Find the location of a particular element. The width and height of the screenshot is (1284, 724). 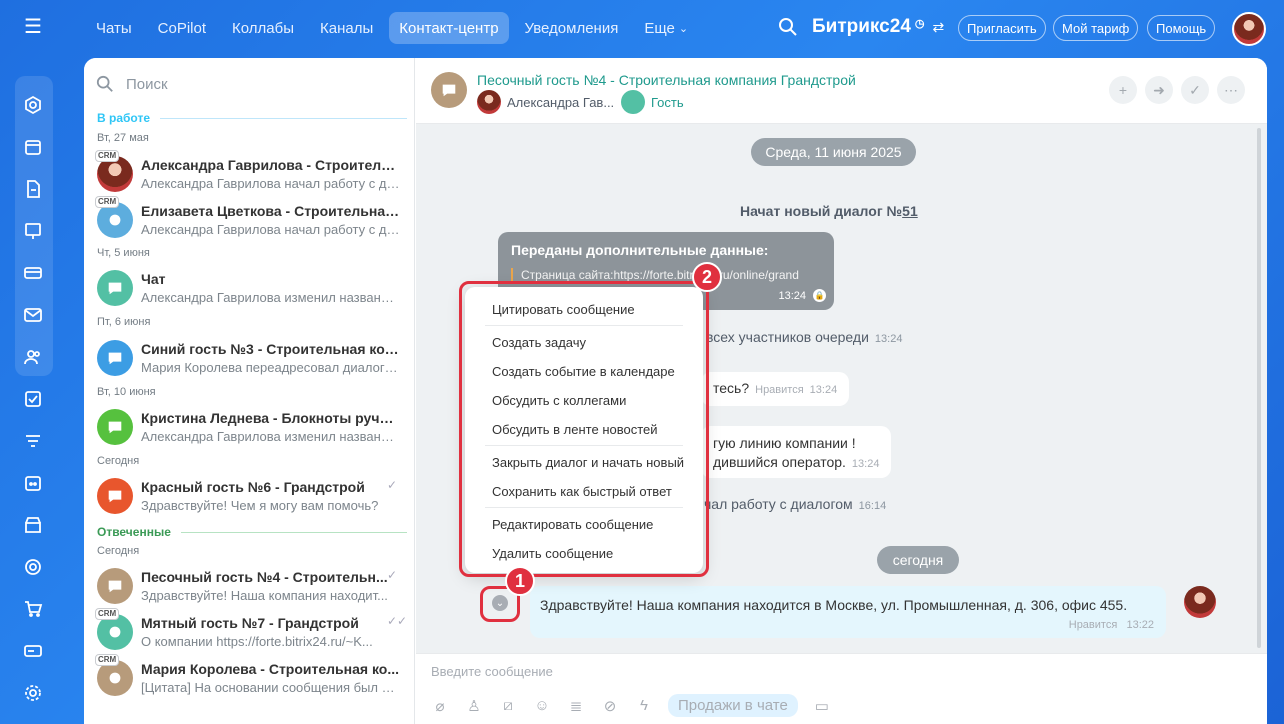

tasks-icon is located at coordinates (33, 399).